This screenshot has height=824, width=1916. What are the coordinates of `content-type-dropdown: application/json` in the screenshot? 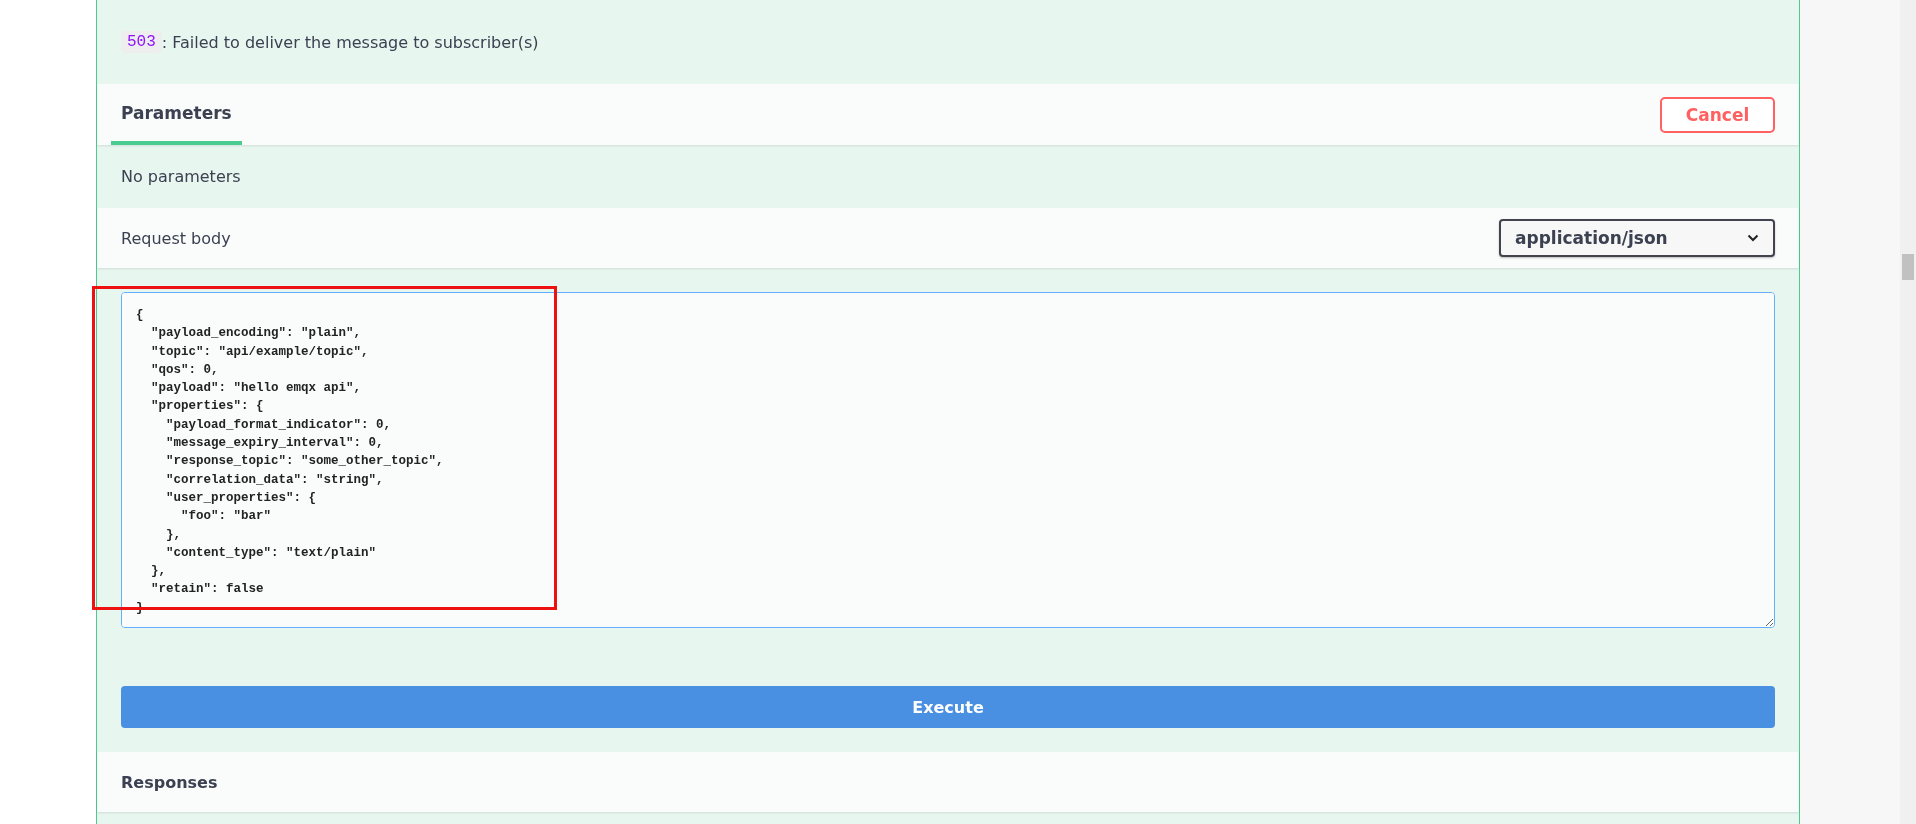 It's located at (1637, 238).